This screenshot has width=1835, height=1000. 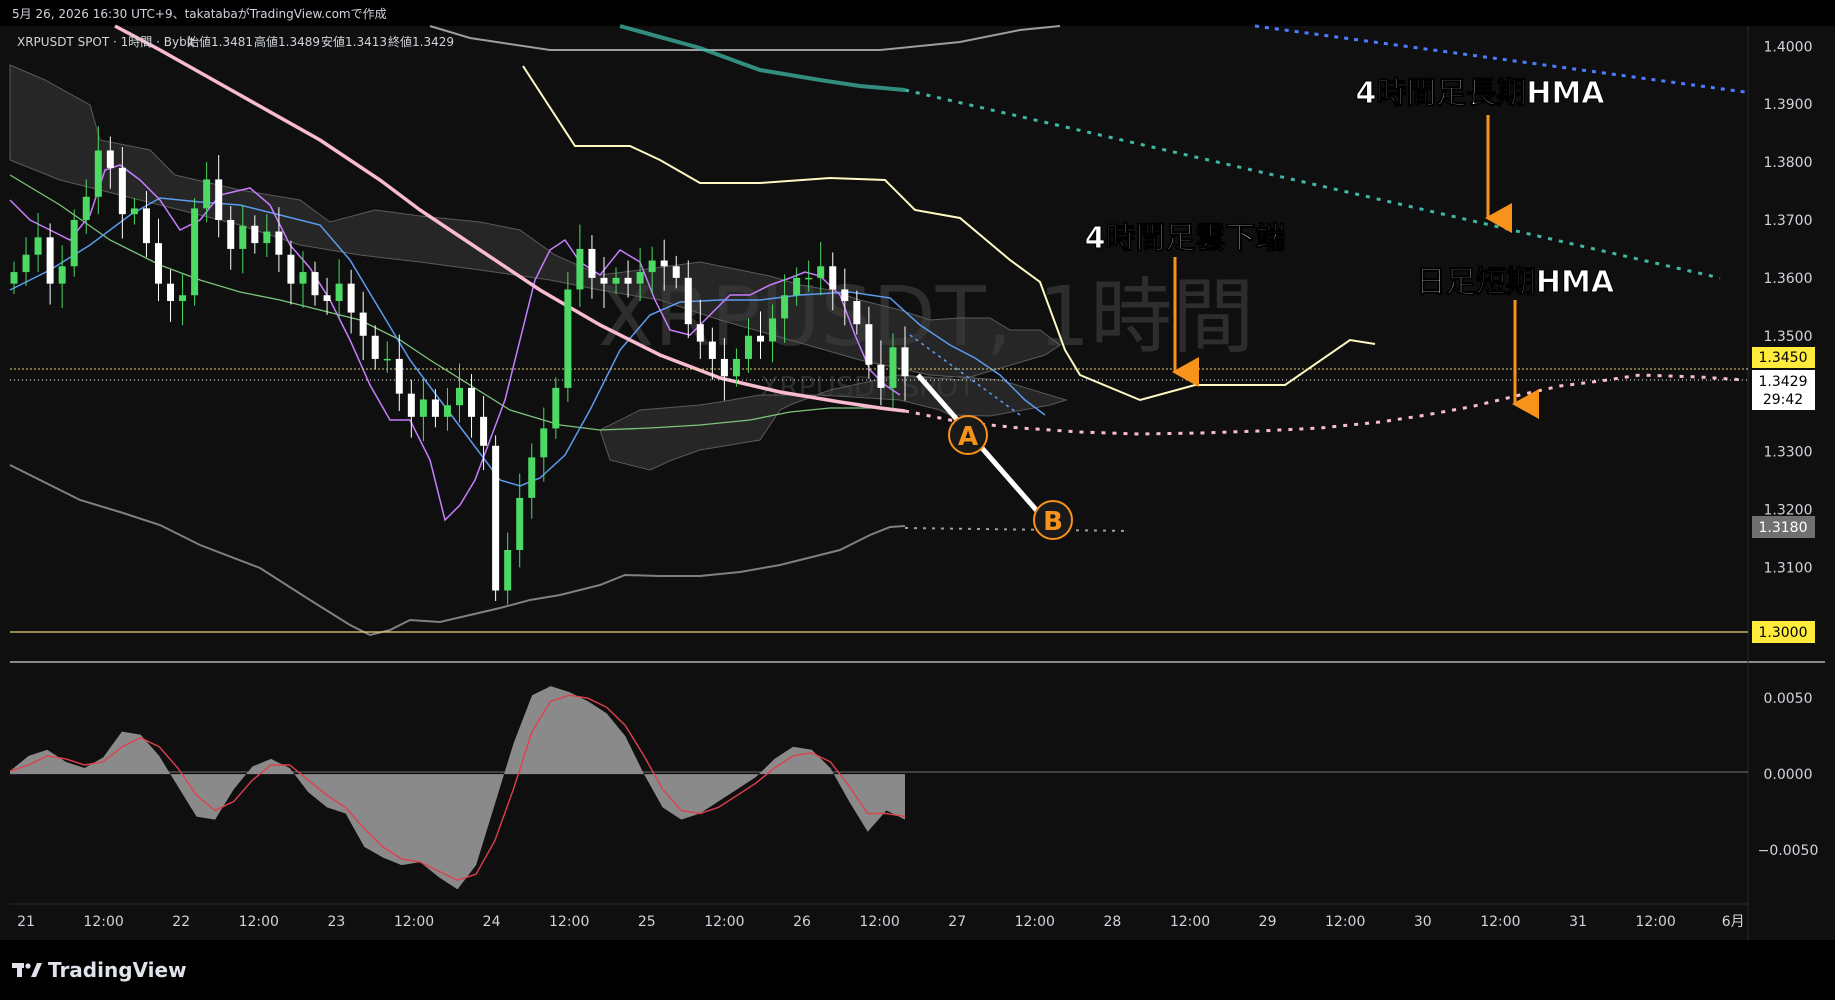 I want to click on oscillator-tick-label: 0.0050, so click(x=1788, y=699).